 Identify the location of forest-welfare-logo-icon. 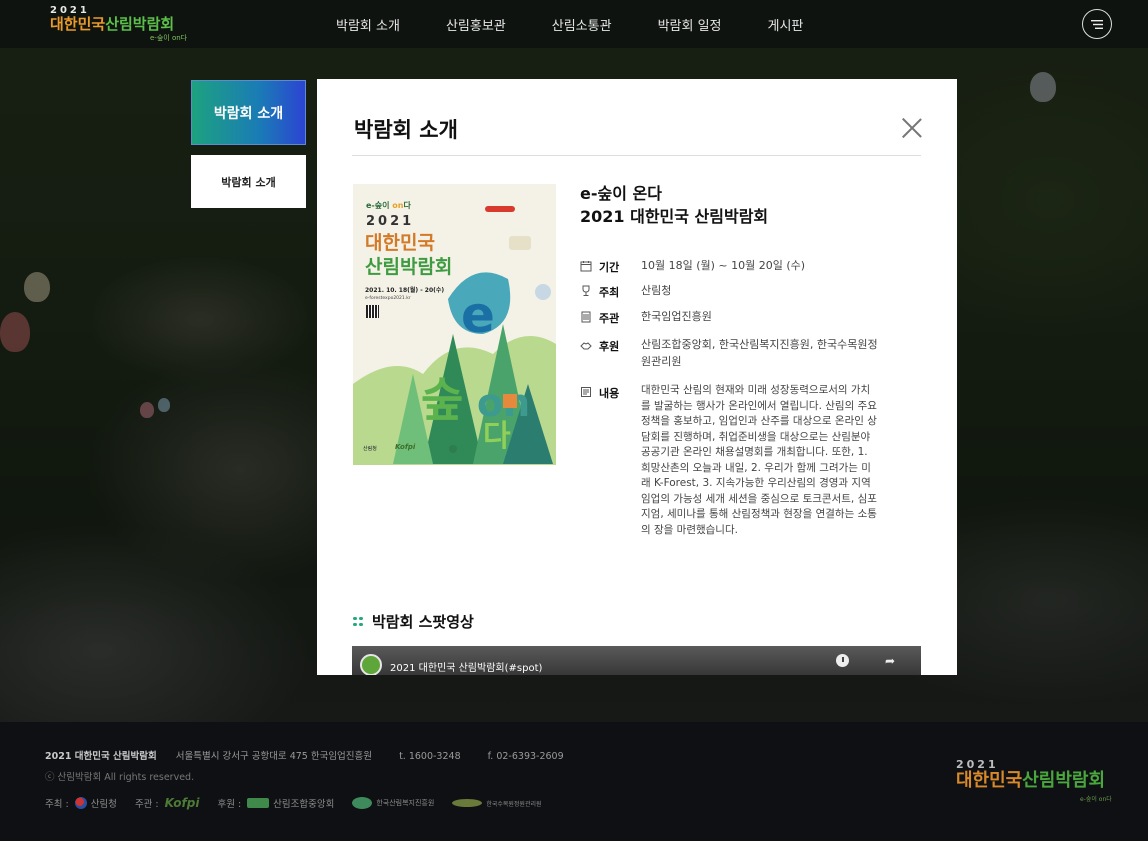
(362, 803).